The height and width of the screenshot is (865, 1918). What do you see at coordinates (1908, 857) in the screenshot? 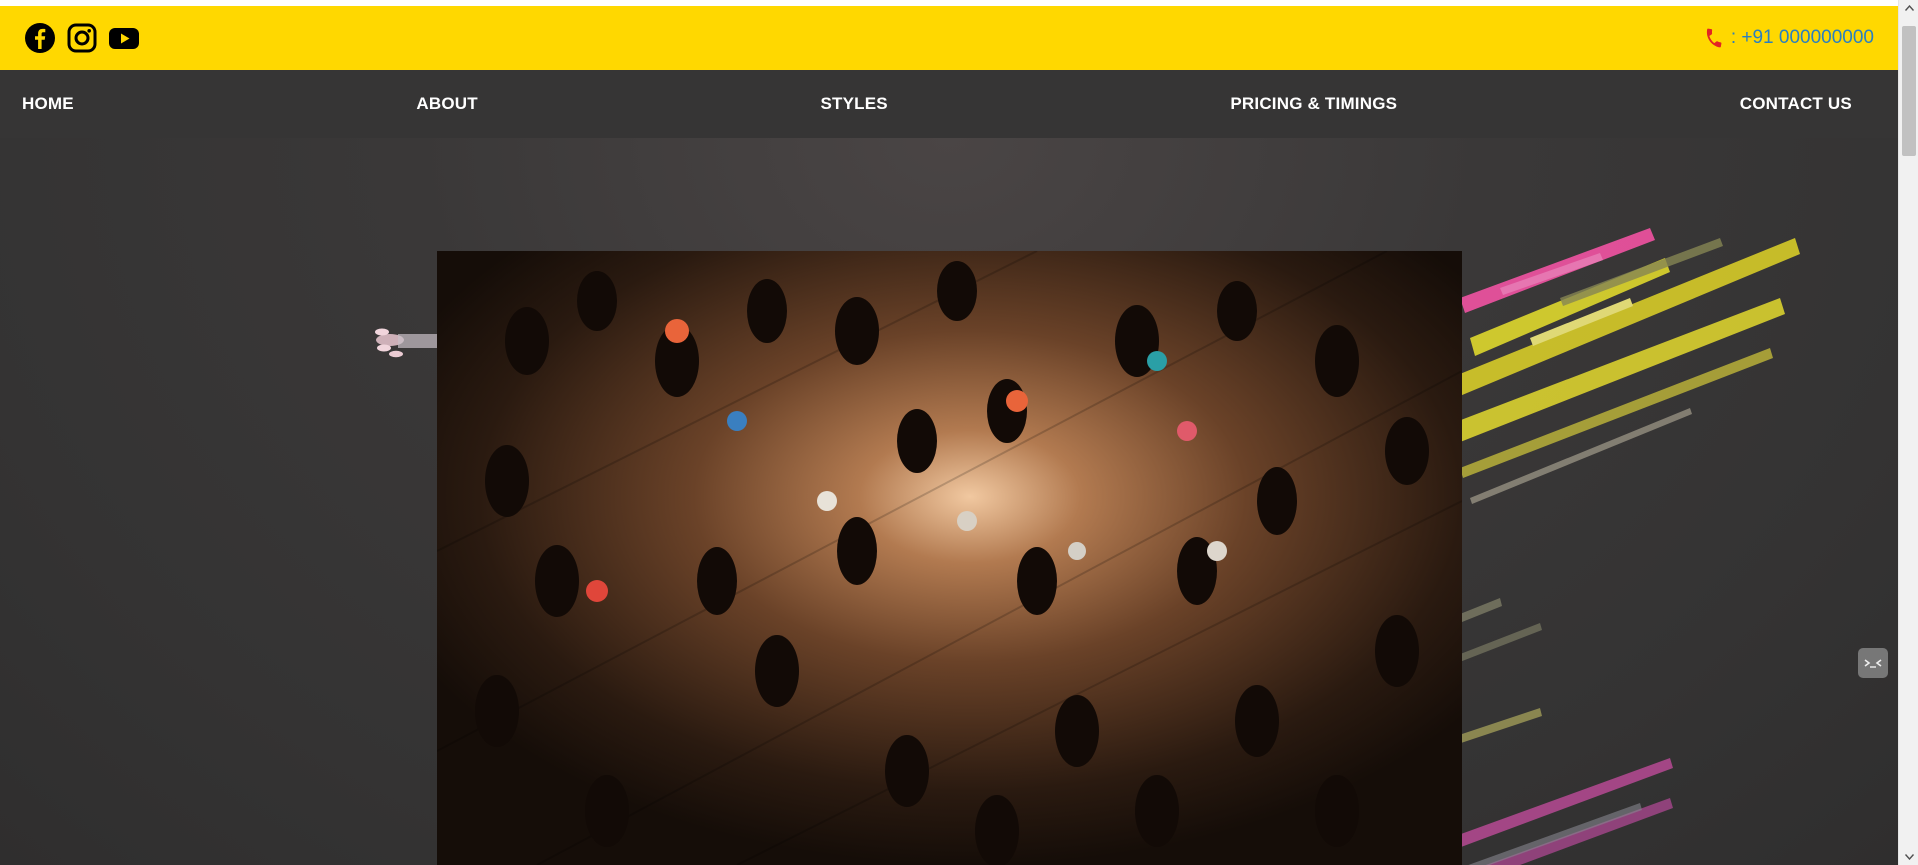
I see `scroll-down-arrow-icon` at bounding box center [1908, 857].